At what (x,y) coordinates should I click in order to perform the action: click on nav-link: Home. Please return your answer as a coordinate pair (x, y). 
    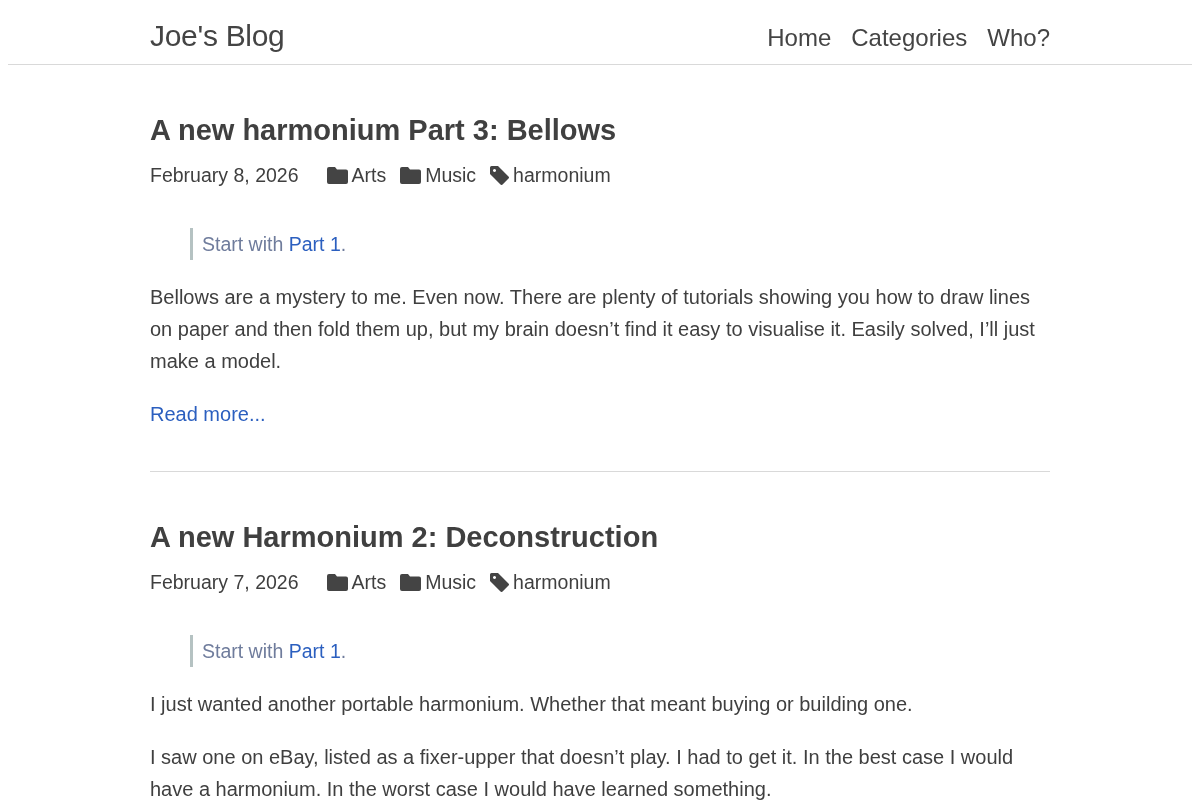
    Looking at the image, I should click on (799, 38).